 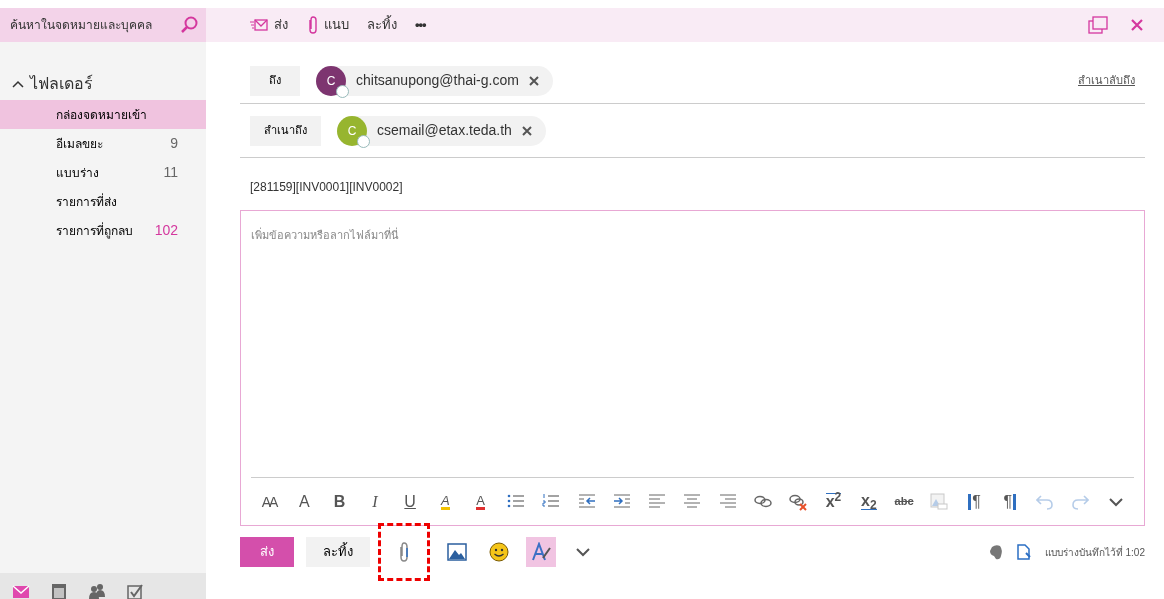 What do you see at coordinates (833, 501) in the screenshot?
I see `superscript-button: x$^{2}$` at bounding box center [833, 501].